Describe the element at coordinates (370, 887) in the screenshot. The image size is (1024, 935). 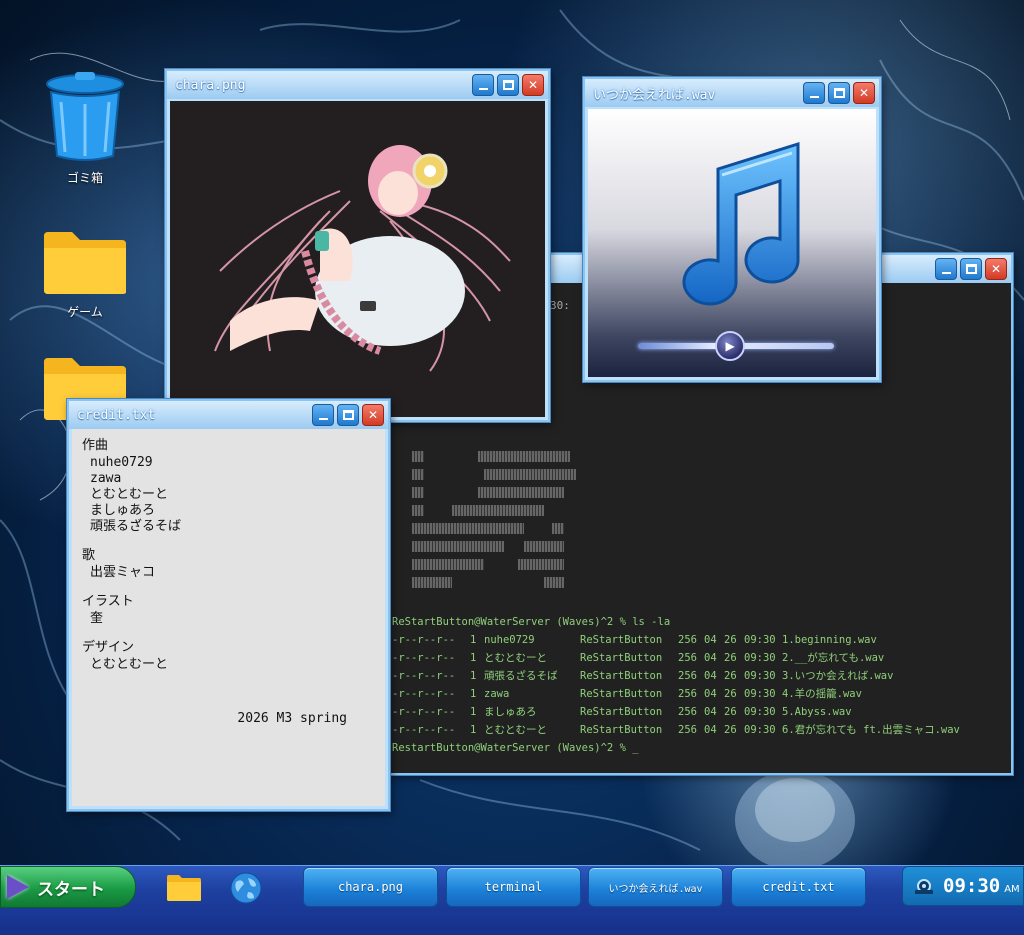
I see `taskbar-item-chara: chara.png` at that location.